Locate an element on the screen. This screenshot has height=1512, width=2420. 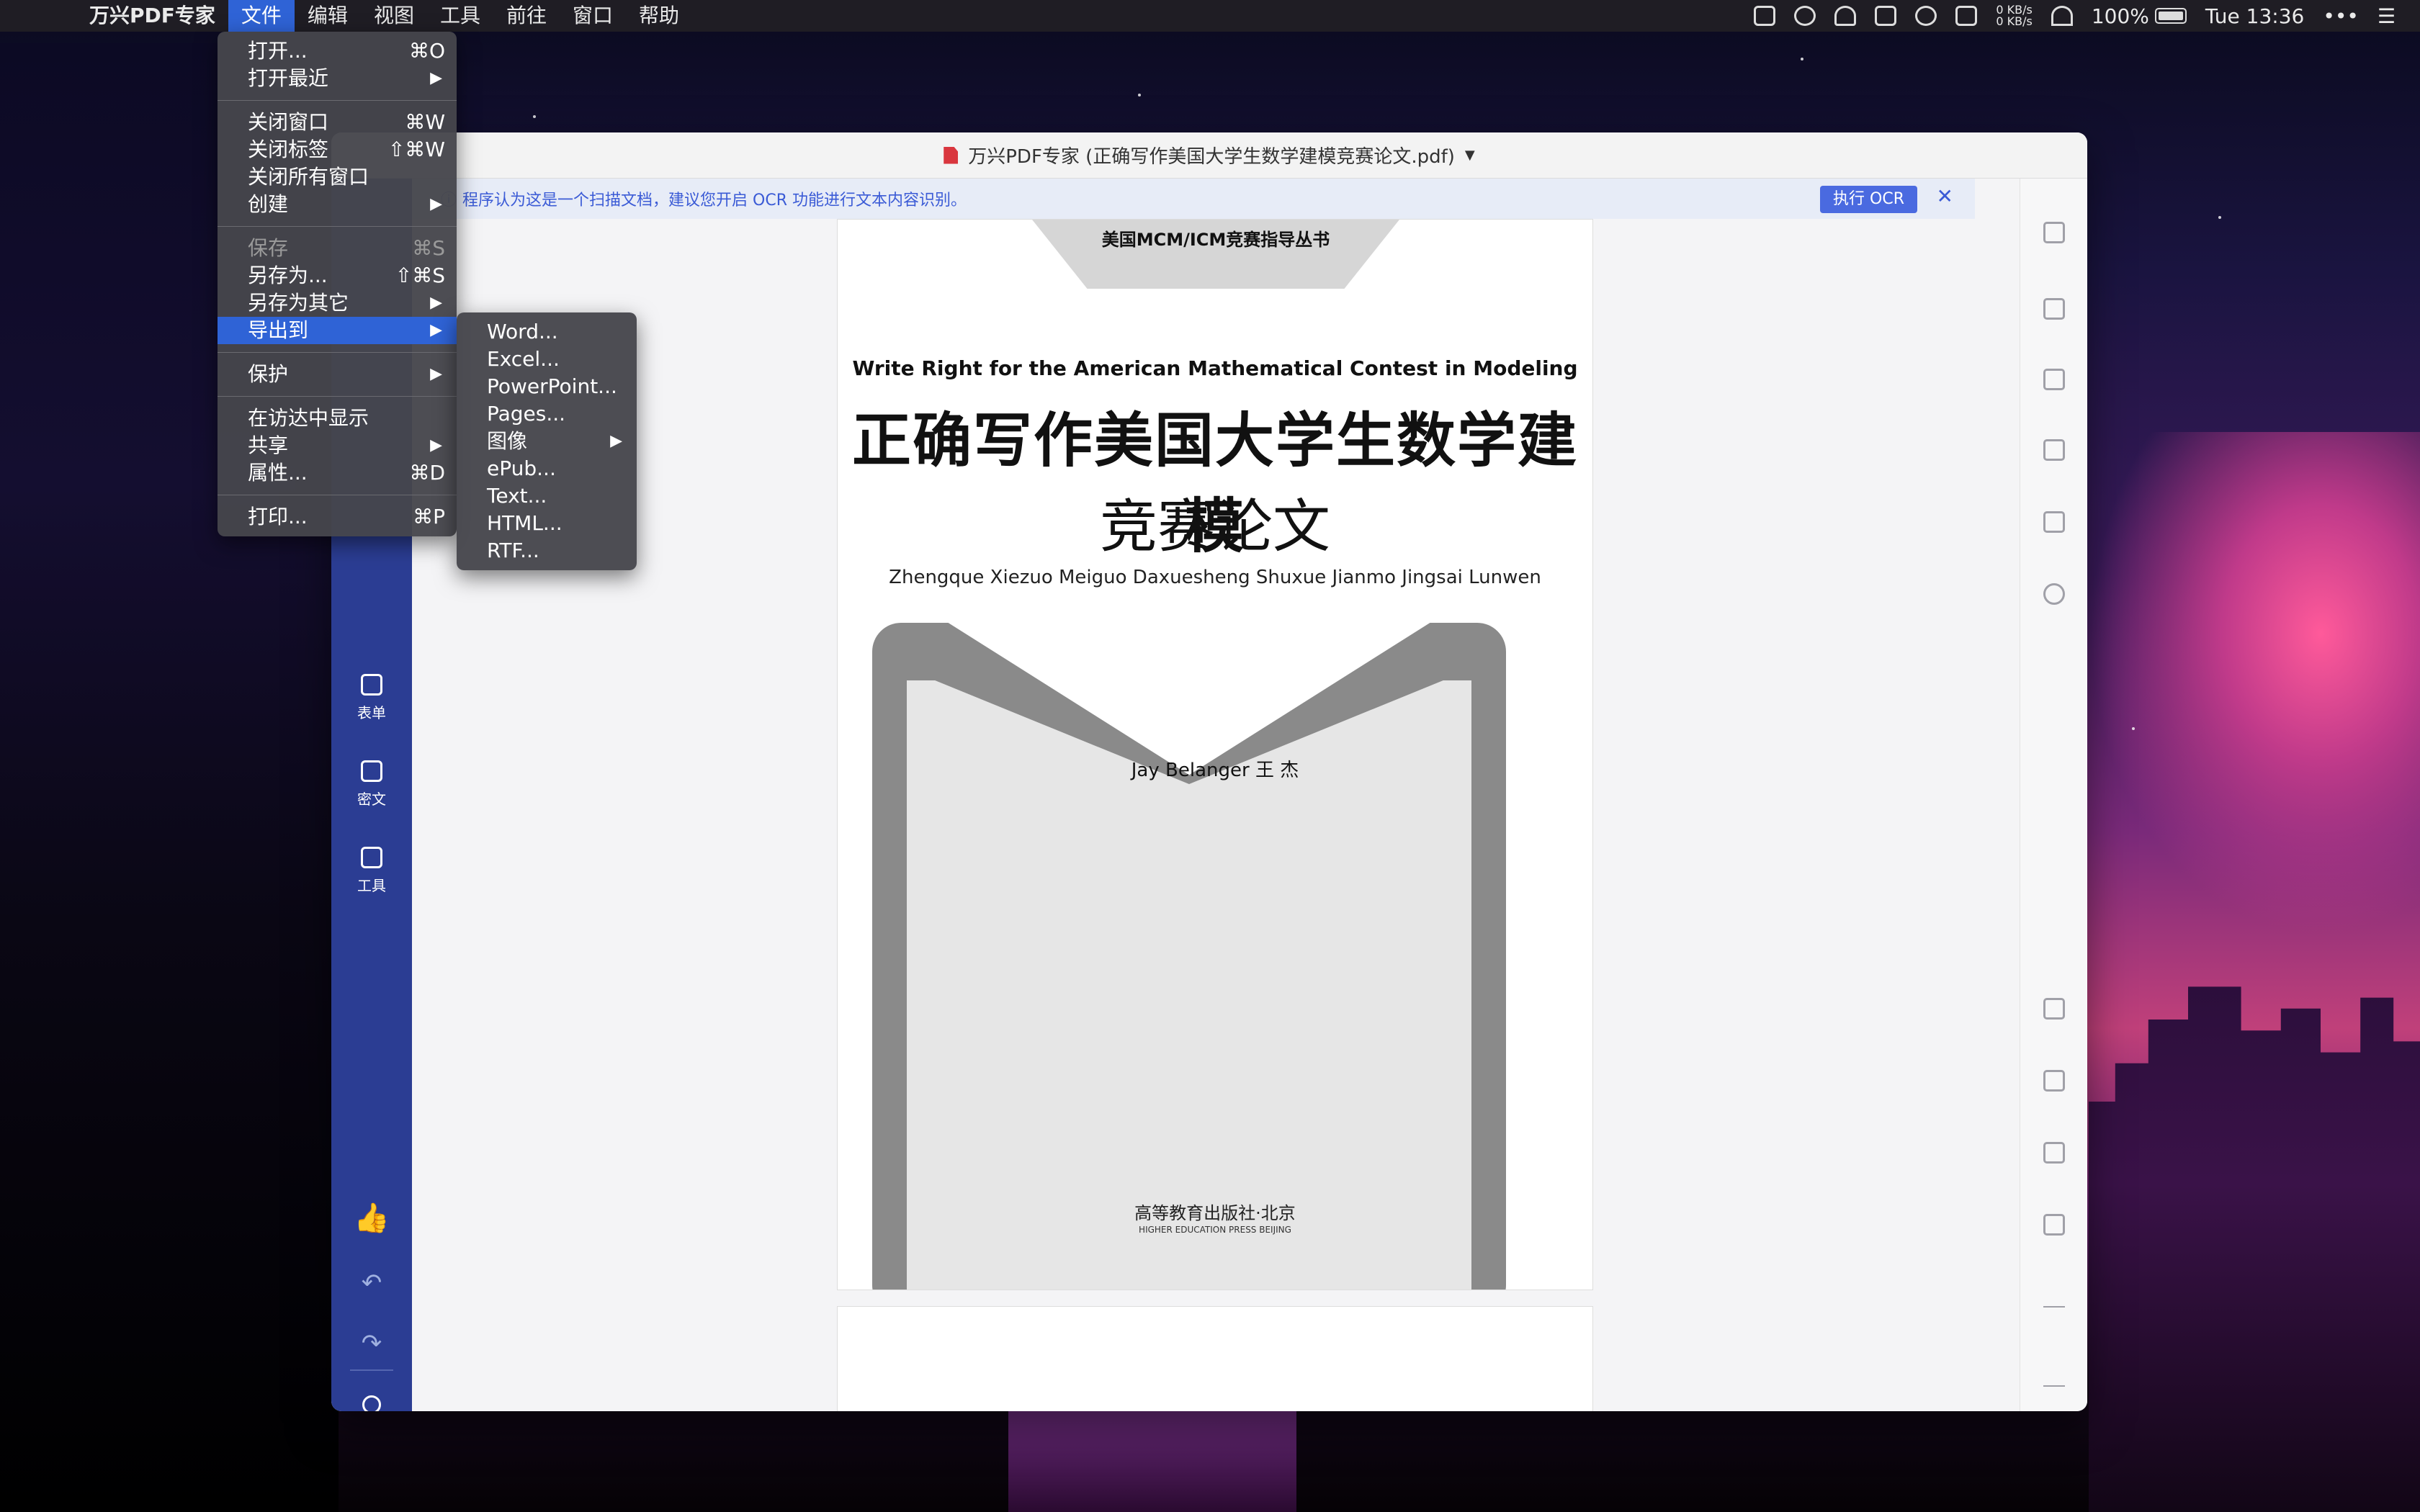
bookmark-icon is located at coordinates (2054, 379).